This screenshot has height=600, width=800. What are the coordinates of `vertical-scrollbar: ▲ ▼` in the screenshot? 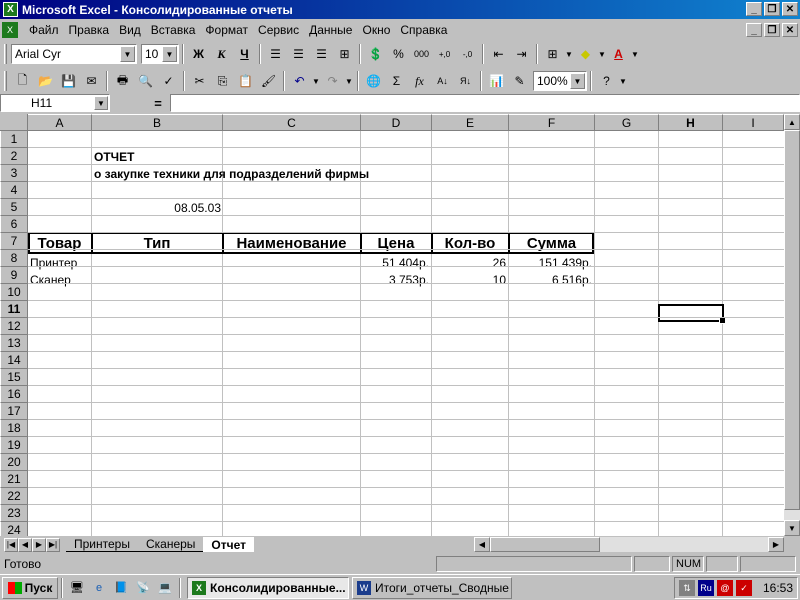 It's located at (792, 325).